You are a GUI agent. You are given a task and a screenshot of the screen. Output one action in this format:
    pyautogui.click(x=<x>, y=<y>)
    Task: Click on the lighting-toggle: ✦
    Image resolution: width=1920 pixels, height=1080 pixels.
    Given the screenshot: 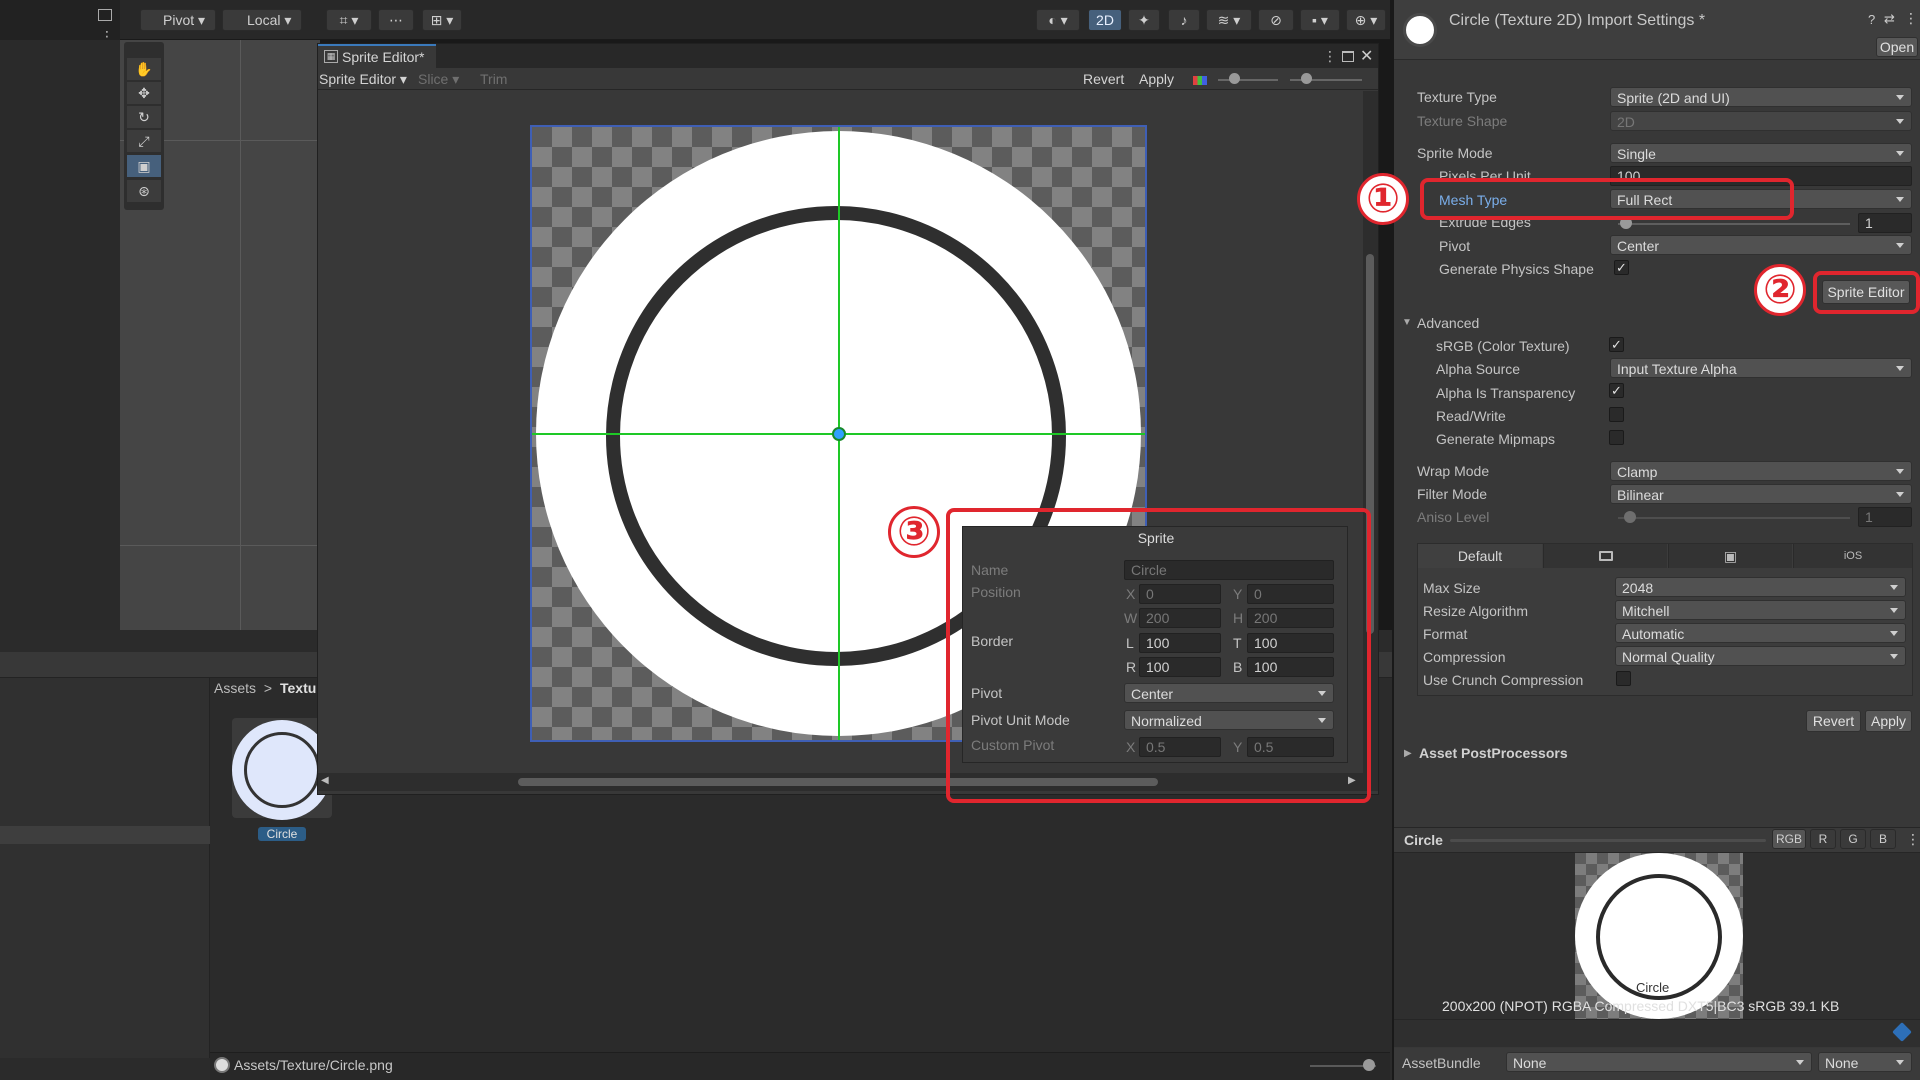 What is the action you would take?
    pyautogui.click(x=1144, y=20)
    